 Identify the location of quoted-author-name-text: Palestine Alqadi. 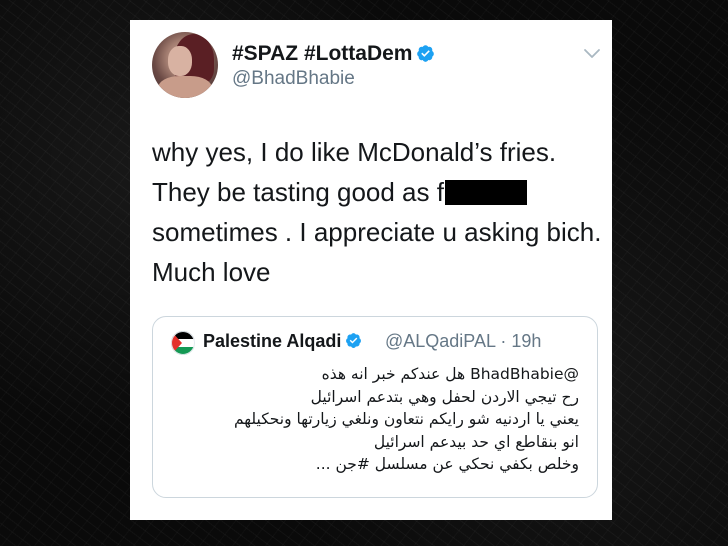
(272, 341).